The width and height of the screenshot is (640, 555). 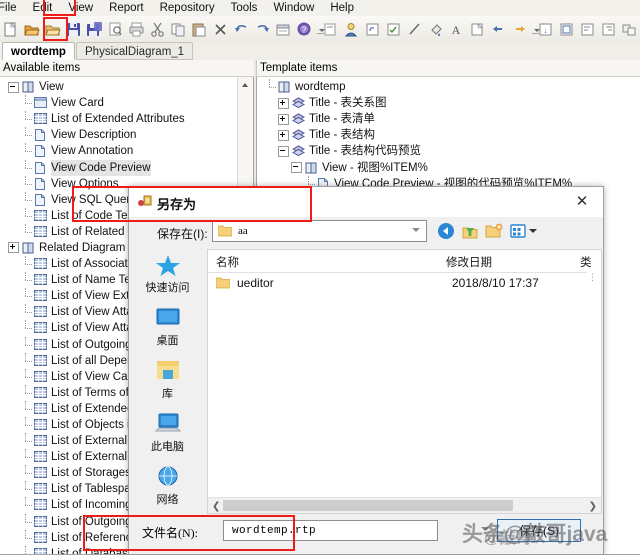 I want to click on menu-item-repository: Repository, so click(x=187, y=8).